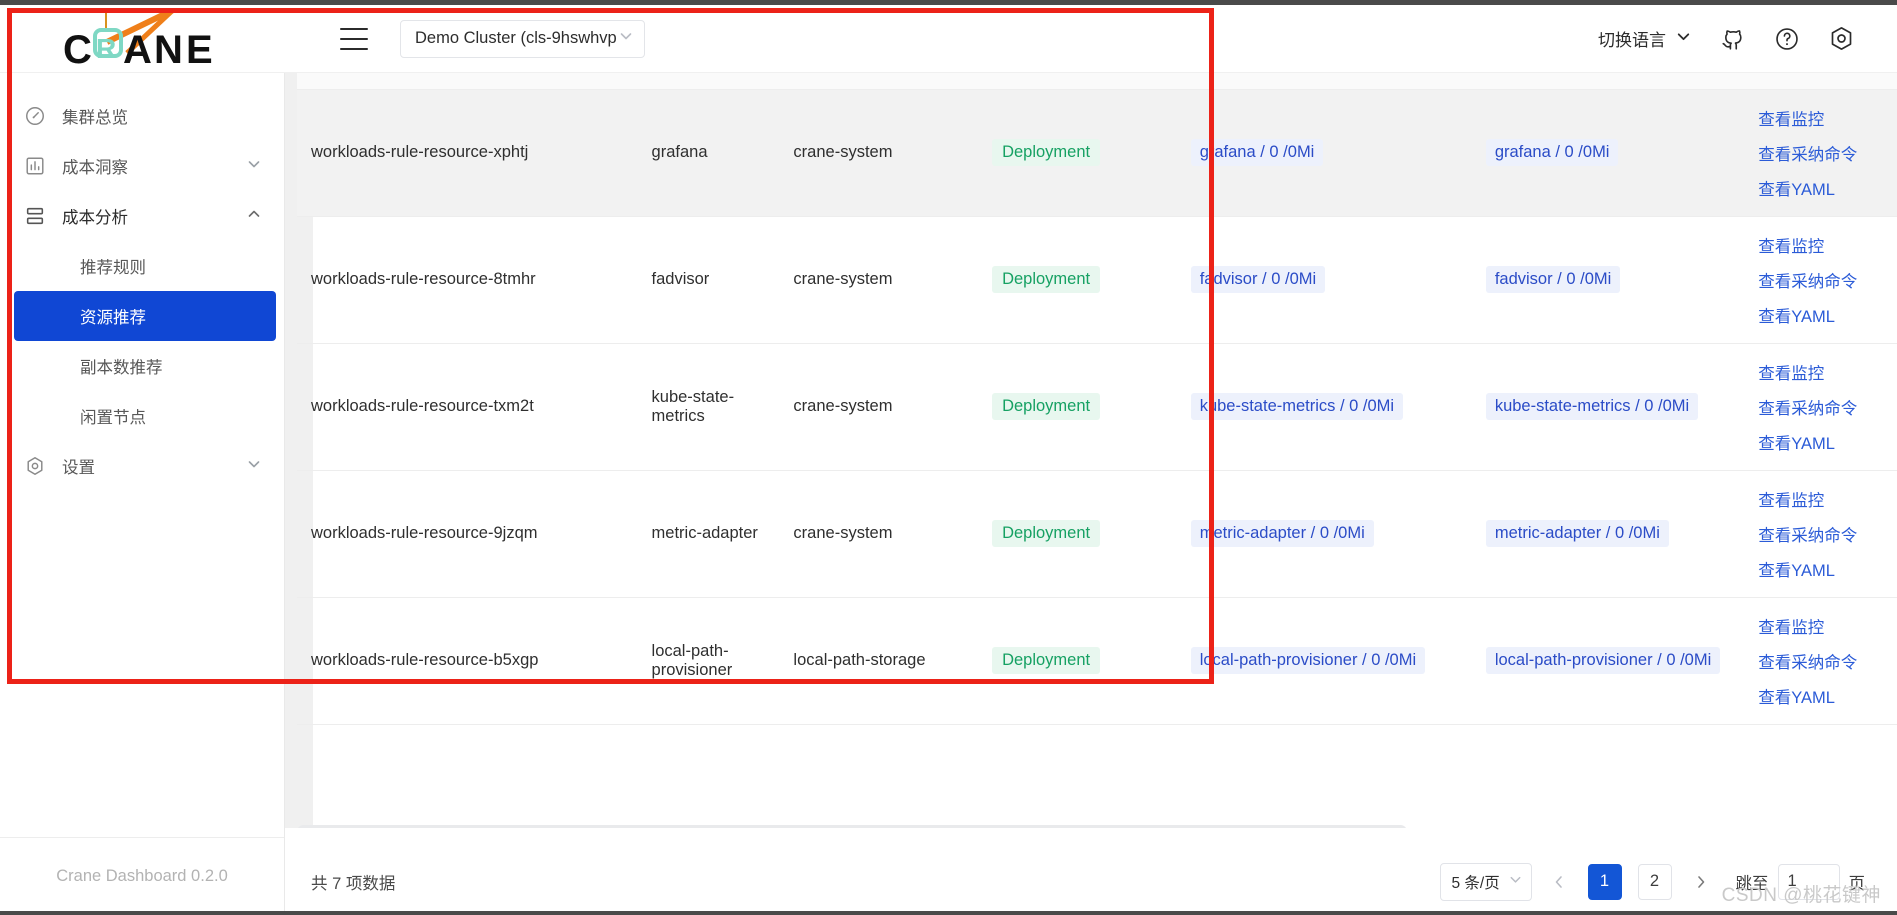 The height and width of the screenshot is (915, 1897). Describe the element at coordinates (1701, 882) in the screenshot. I see `chevron-right-icon` at that location.